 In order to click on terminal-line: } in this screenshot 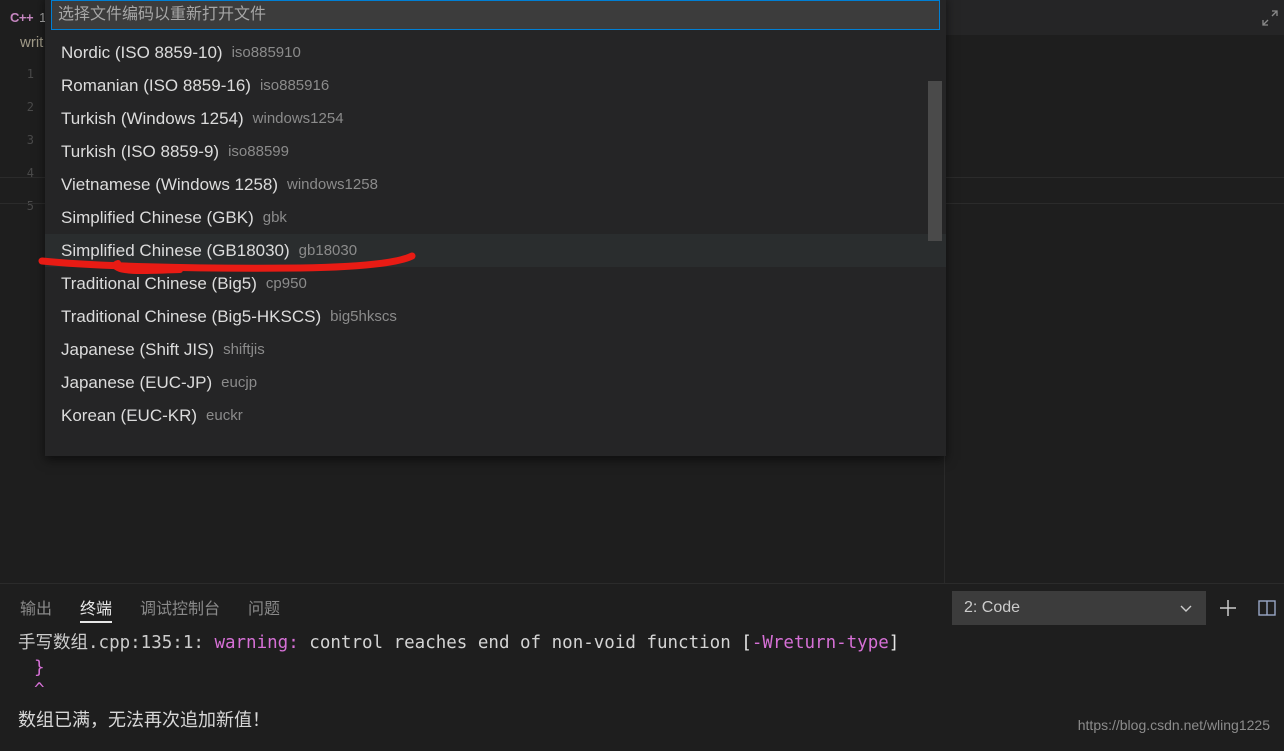, I will do `click(651, 668)`.